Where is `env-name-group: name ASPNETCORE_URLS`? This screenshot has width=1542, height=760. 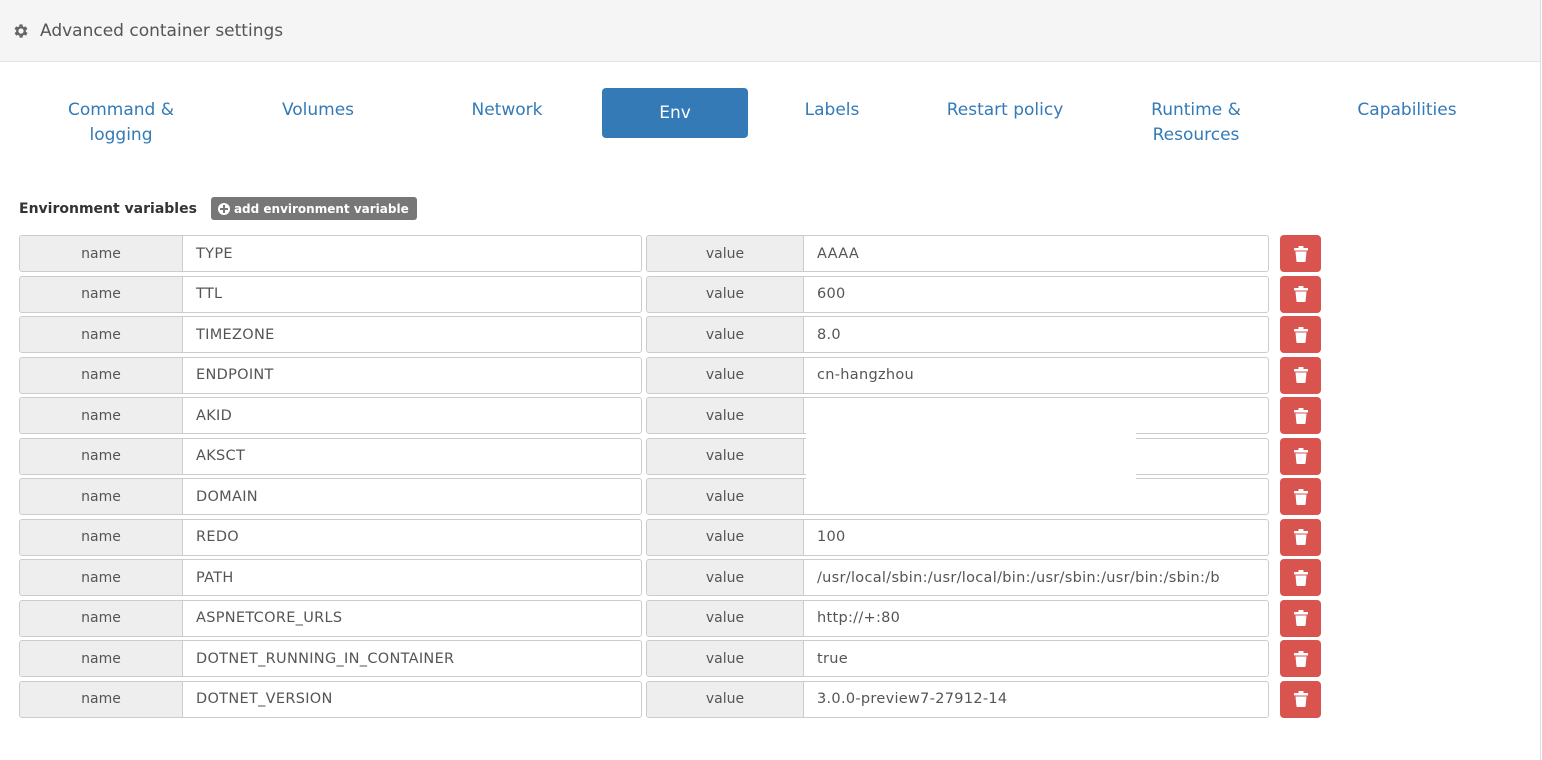
env-name-group: name ASPNETCORE_URLS is located at coordinates (330, 618).